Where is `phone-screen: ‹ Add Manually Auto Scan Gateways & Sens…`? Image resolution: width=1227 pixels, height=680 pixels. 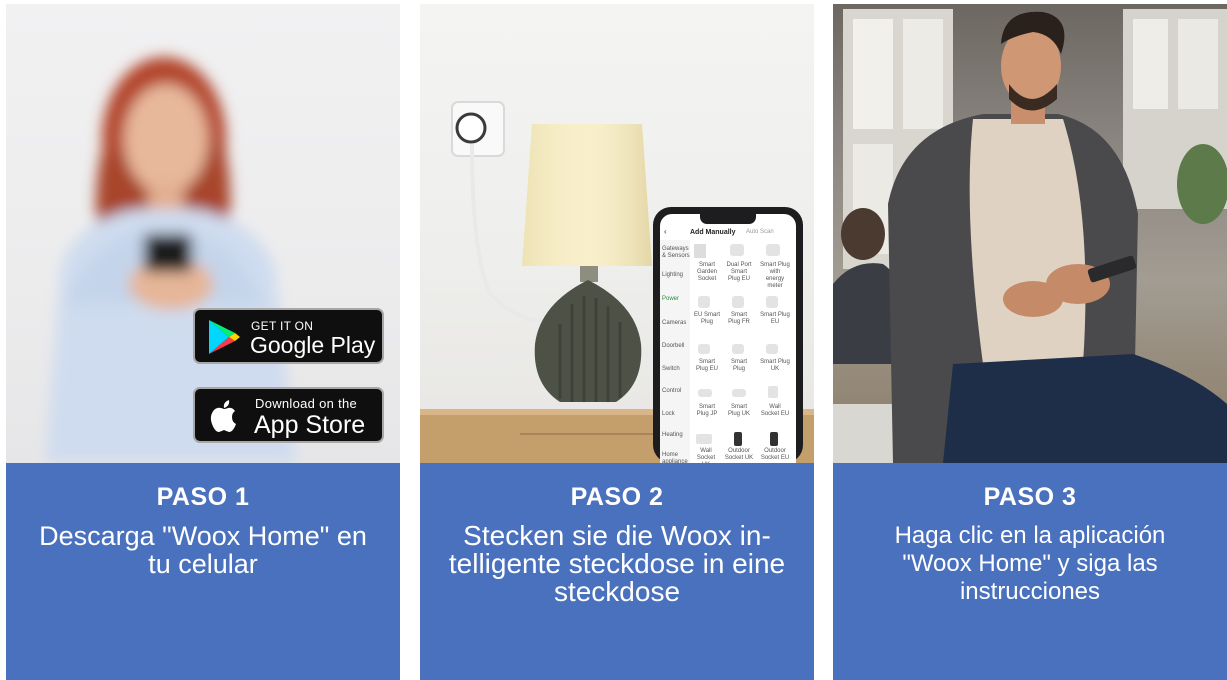
phone-screen: ‹ Add Manually Auto Scan Gateways & Sens… is located at coordinates (728, 338).